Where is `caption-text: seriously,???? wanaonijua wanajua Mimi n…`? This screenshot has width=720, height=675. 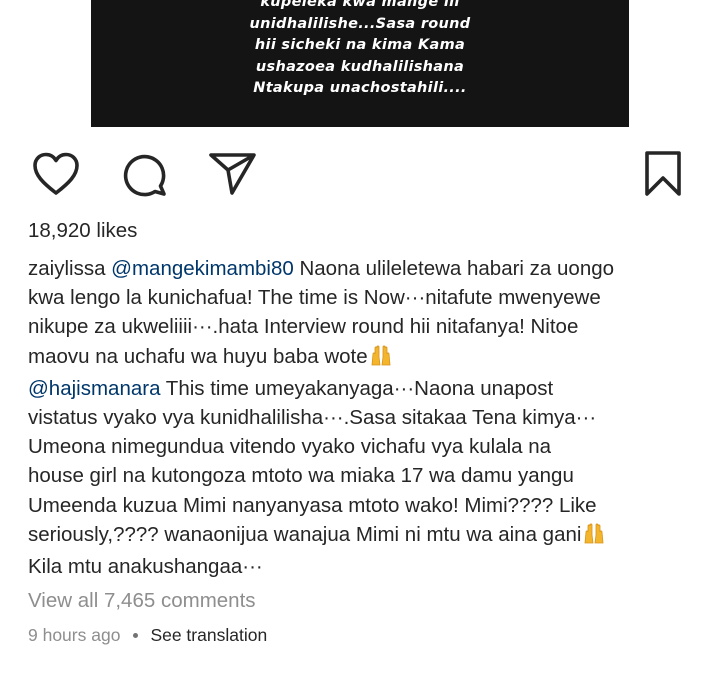
caption-text: seriously,???? wanaonijua wanajua Mimi n… is located at coordinates (305, 534).